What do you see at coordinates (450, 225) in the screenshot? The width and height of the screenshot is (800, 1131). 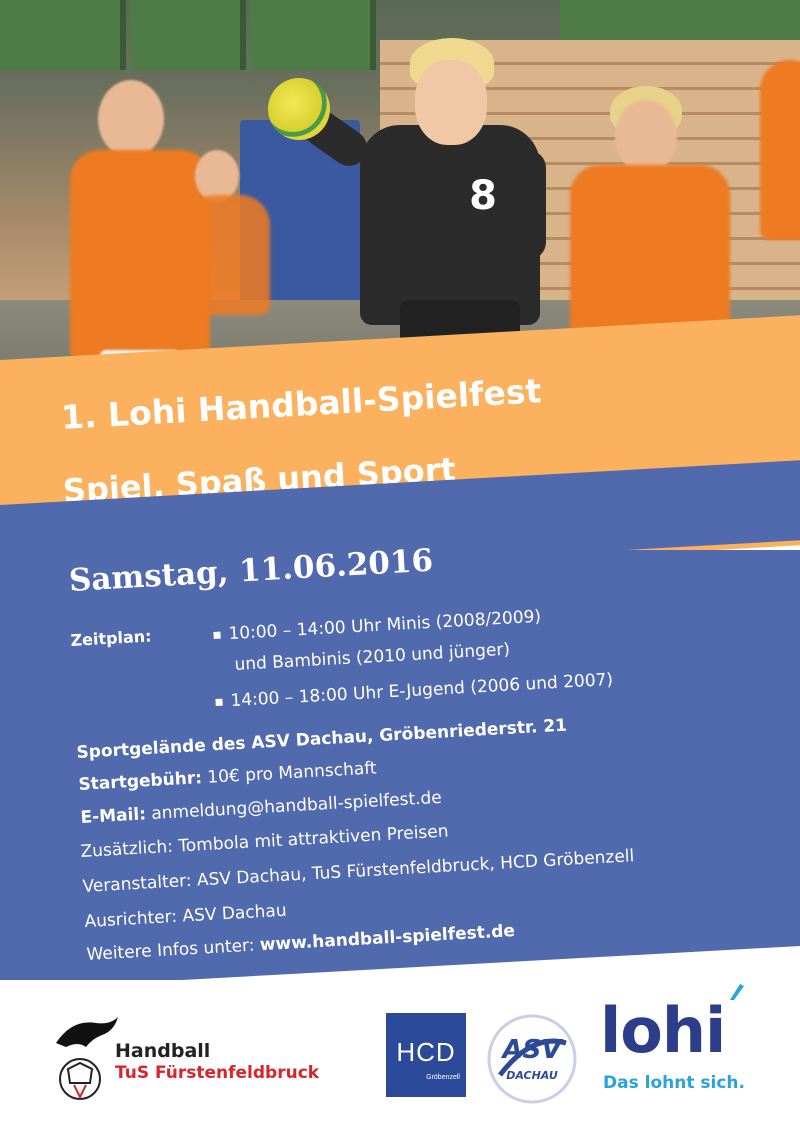 I see `player-black-jersey` at bounding box center [450, 225].